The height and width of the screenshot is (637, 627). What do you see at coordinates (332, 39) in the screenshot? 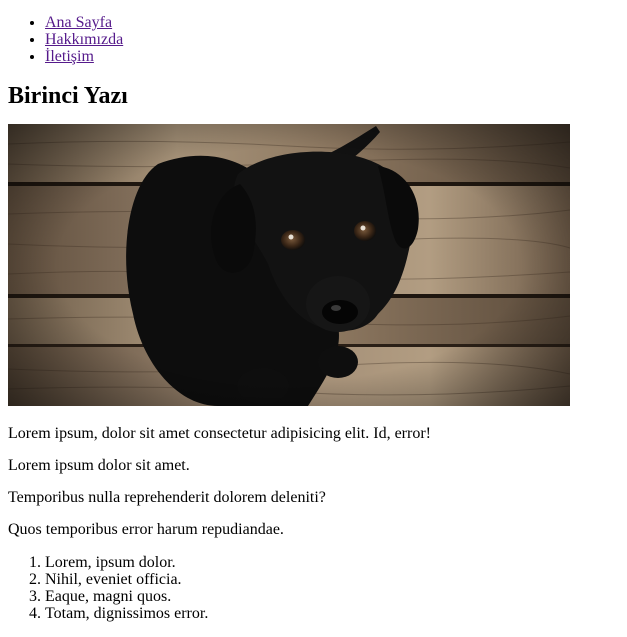
I see `nav-item-about: Hakkımızda` at bounding box center [332, 39].